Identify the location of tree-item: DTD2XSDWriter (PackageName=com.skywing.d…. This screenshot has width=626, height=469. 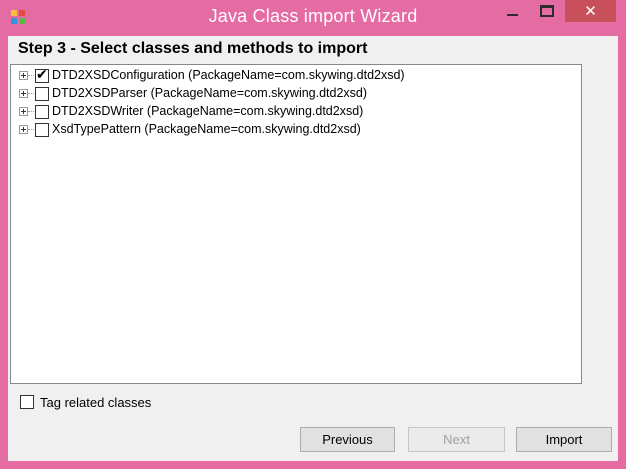
(291, 112).